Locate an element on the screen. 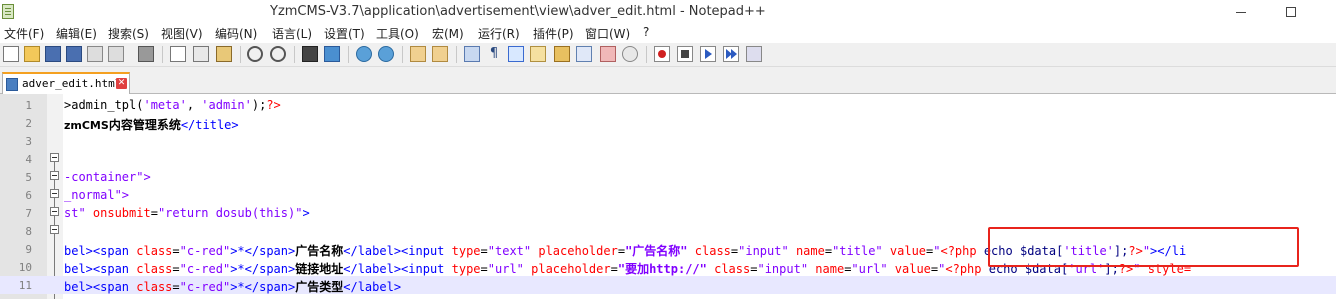  sync-horizontal-icon is located at coordinates (440, 54).